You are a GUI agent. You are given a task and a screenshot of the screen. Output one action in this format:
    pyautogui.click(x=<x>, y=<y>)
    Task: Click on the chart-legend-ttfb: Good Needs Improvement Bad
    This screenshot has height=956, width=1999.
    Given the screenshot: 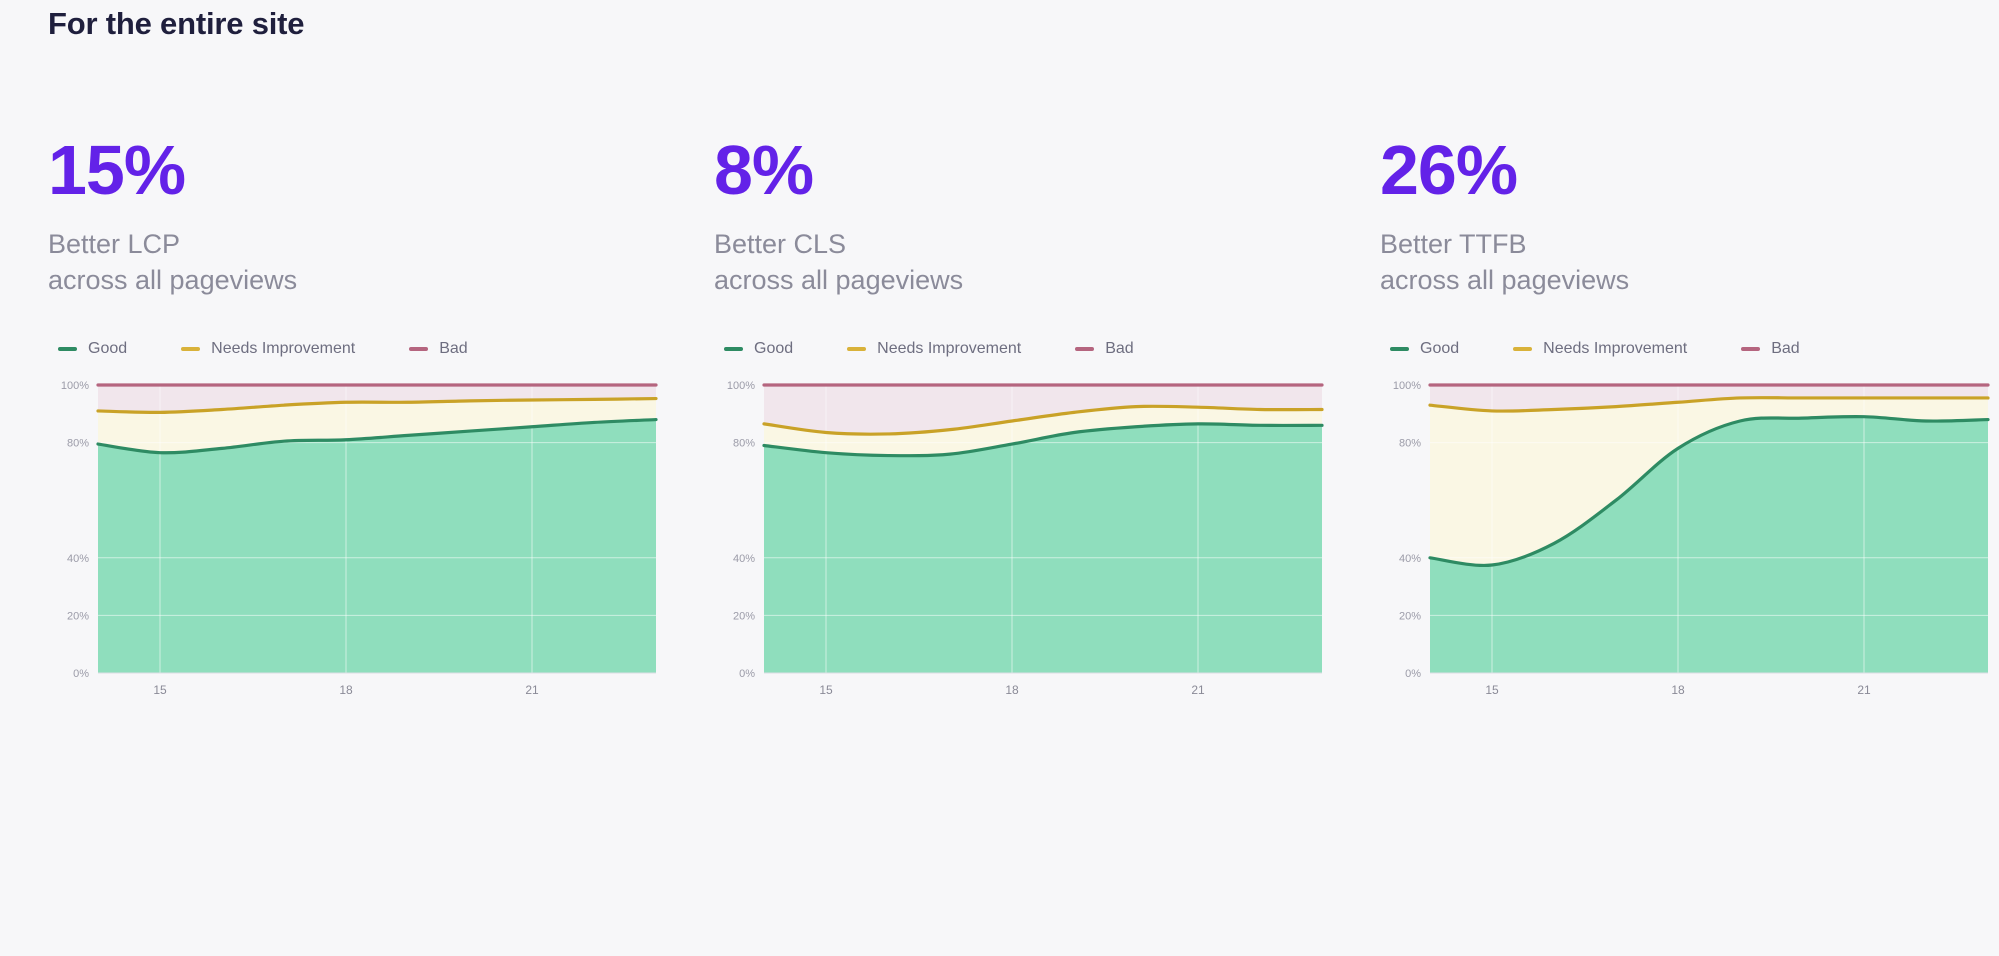 What is the action you would take?
    pyautogui.click(x=1681, y=349)
    